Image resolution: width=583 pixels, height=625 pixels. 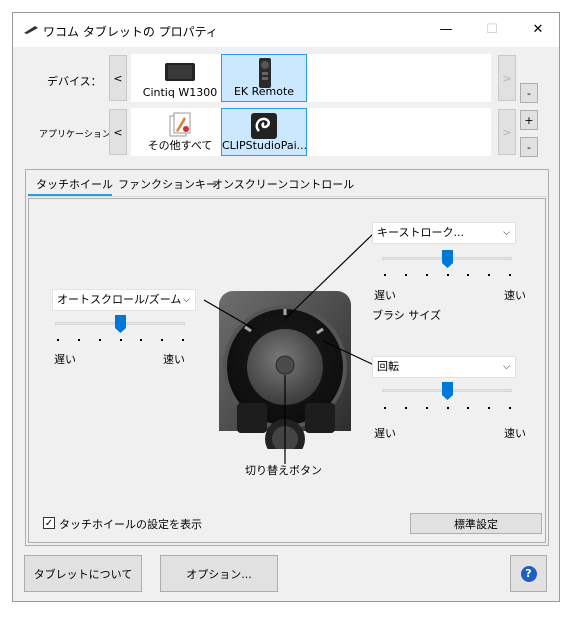 What do you see at coordinates (70, 195) in the screenshot?
I see `active-tab-indicator` at bounding box center [70, 195].